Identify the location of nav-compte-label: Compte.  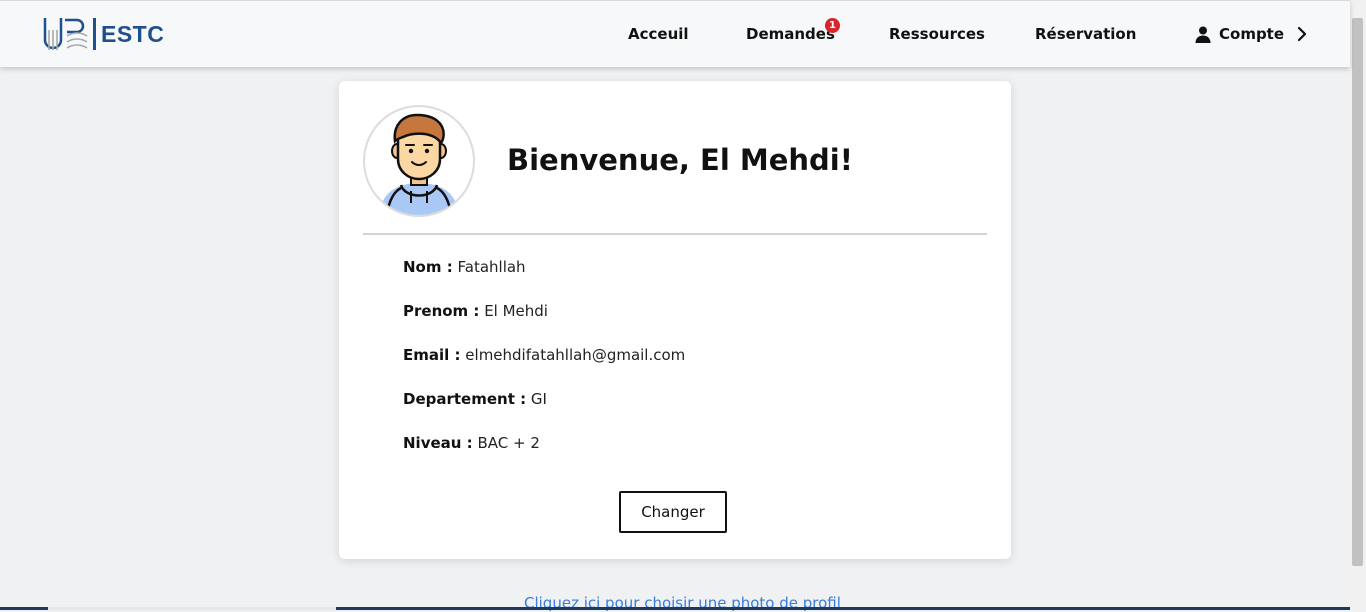
(1252, 34).